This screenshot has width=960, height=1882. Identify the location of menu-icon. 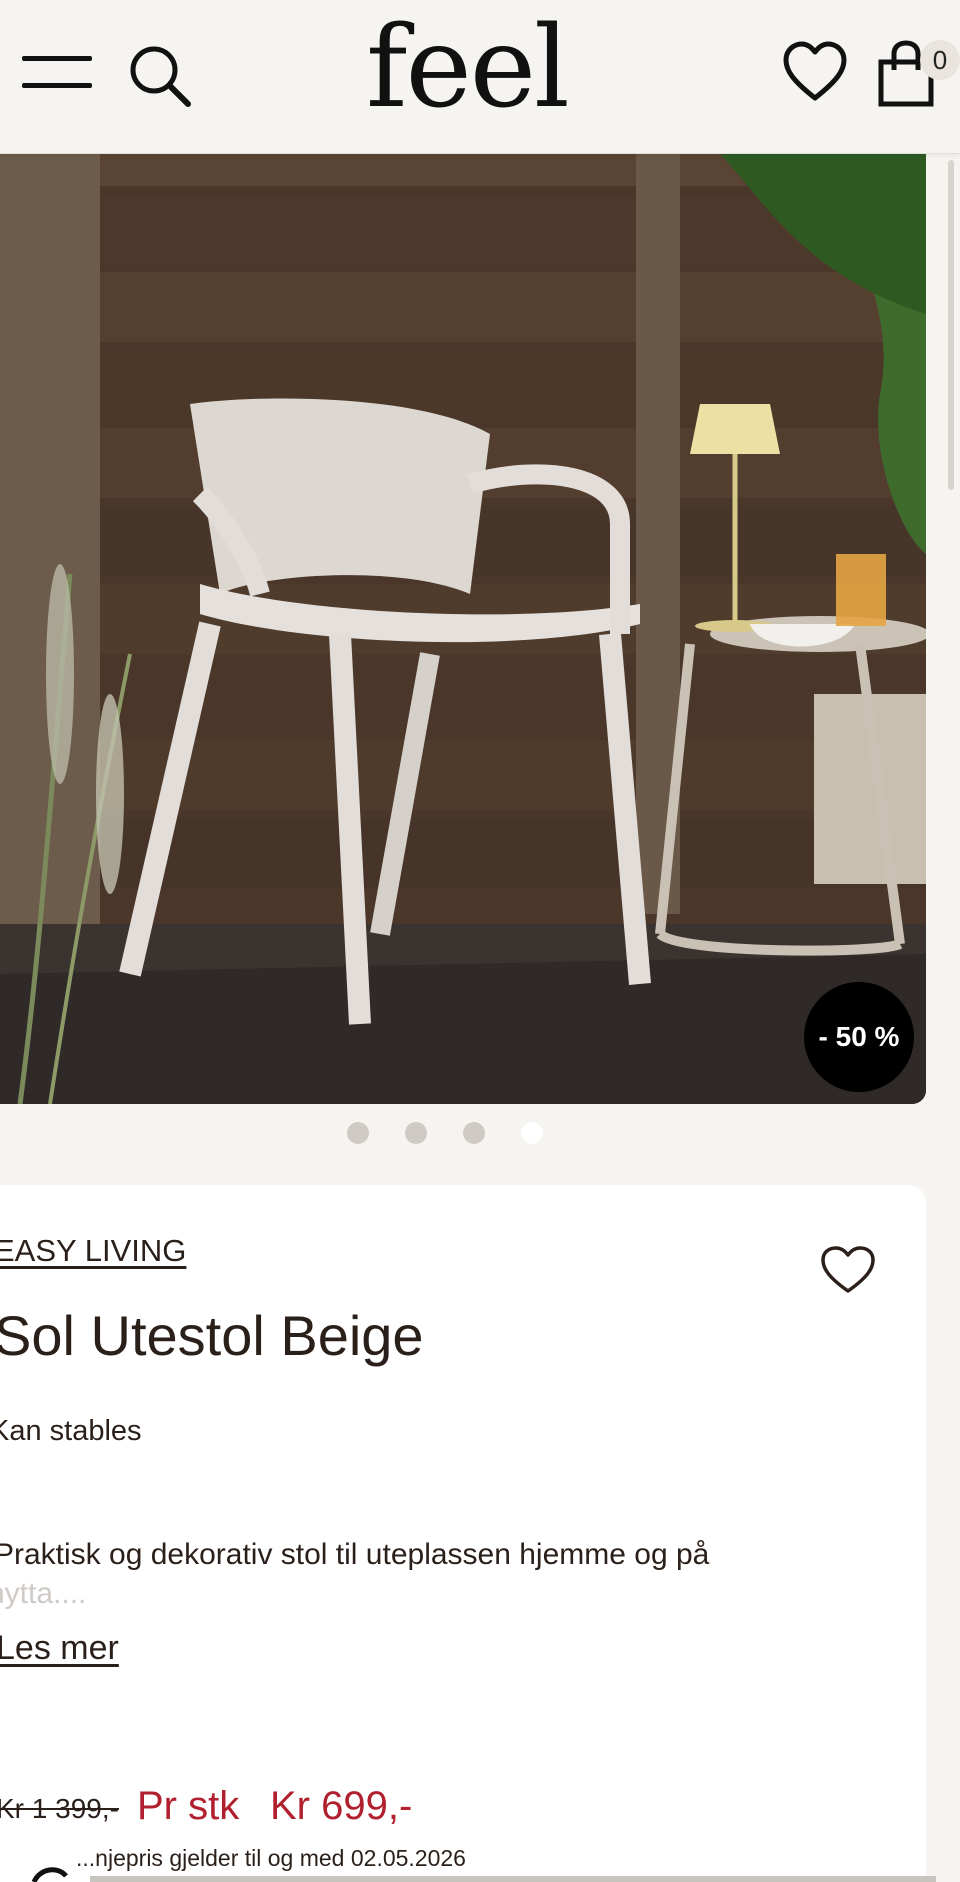
(57, 76).